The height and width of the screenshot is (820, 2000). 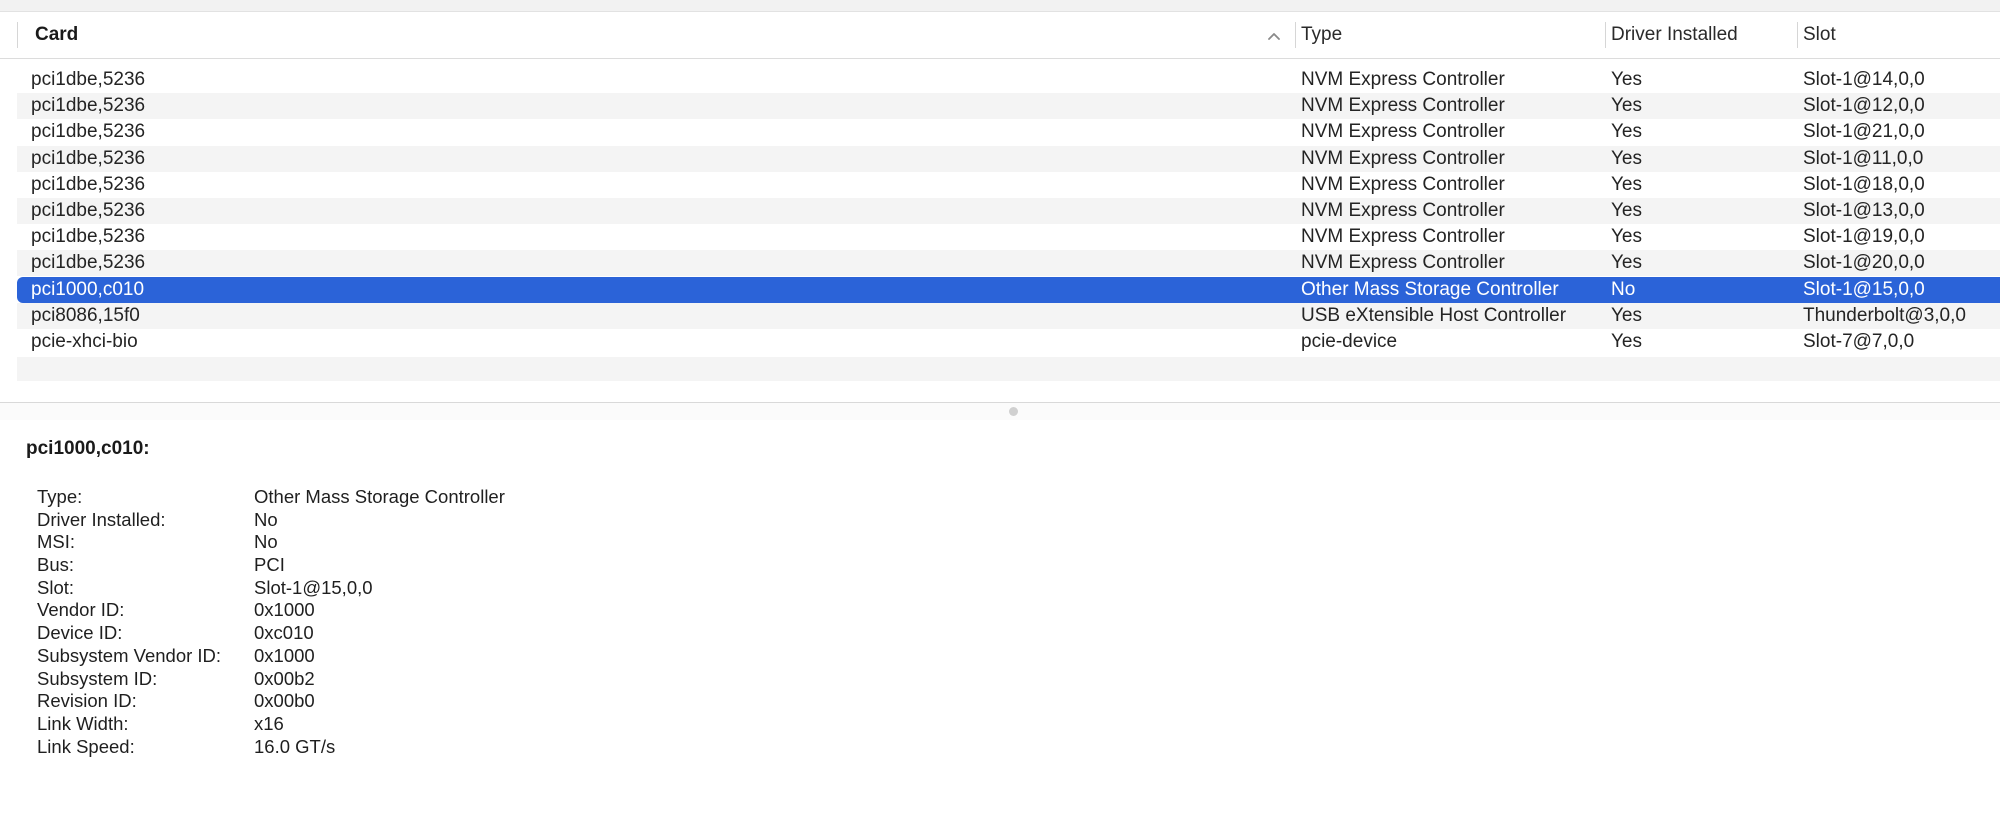 What do you see at coordinates (87, 701) in the screenshot?
I see `detail-field-label: Revision ID:` at bounding box center [87, 701].